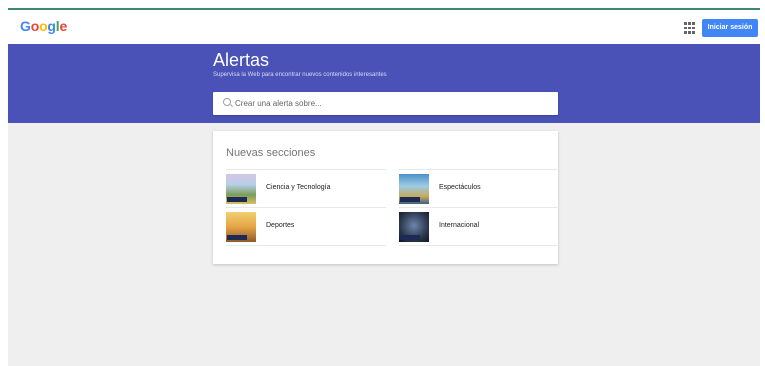  What do you see at coordinates (298, 187) in the screenshot?
I see `section-label: Ciencia y Tecnología` at bounding box center [298, 187].